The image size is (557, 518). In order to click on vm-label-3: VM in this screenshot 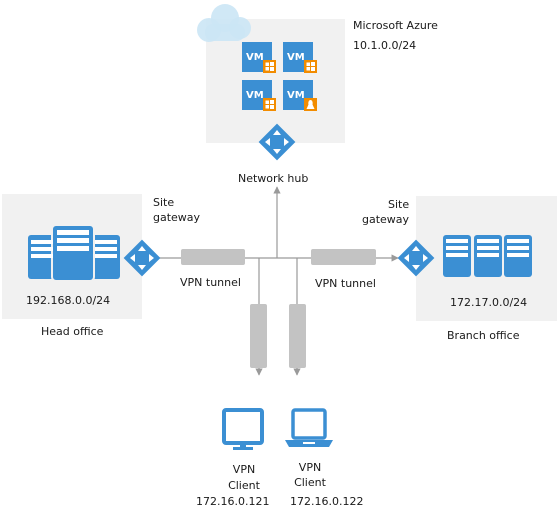, I will do `click(255, 95)`.